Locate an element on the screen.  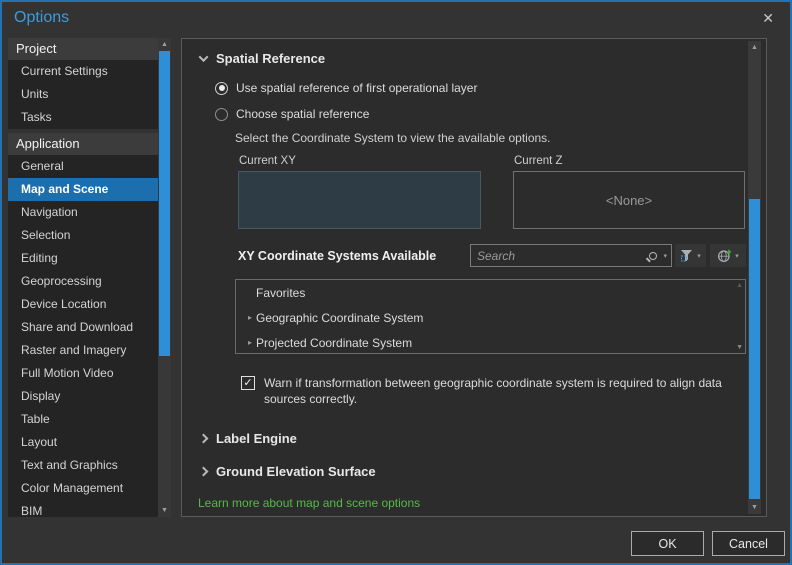
sidebar-item-raster-and-imagery: Raster and Imagery is located at coordinates (83, 350).